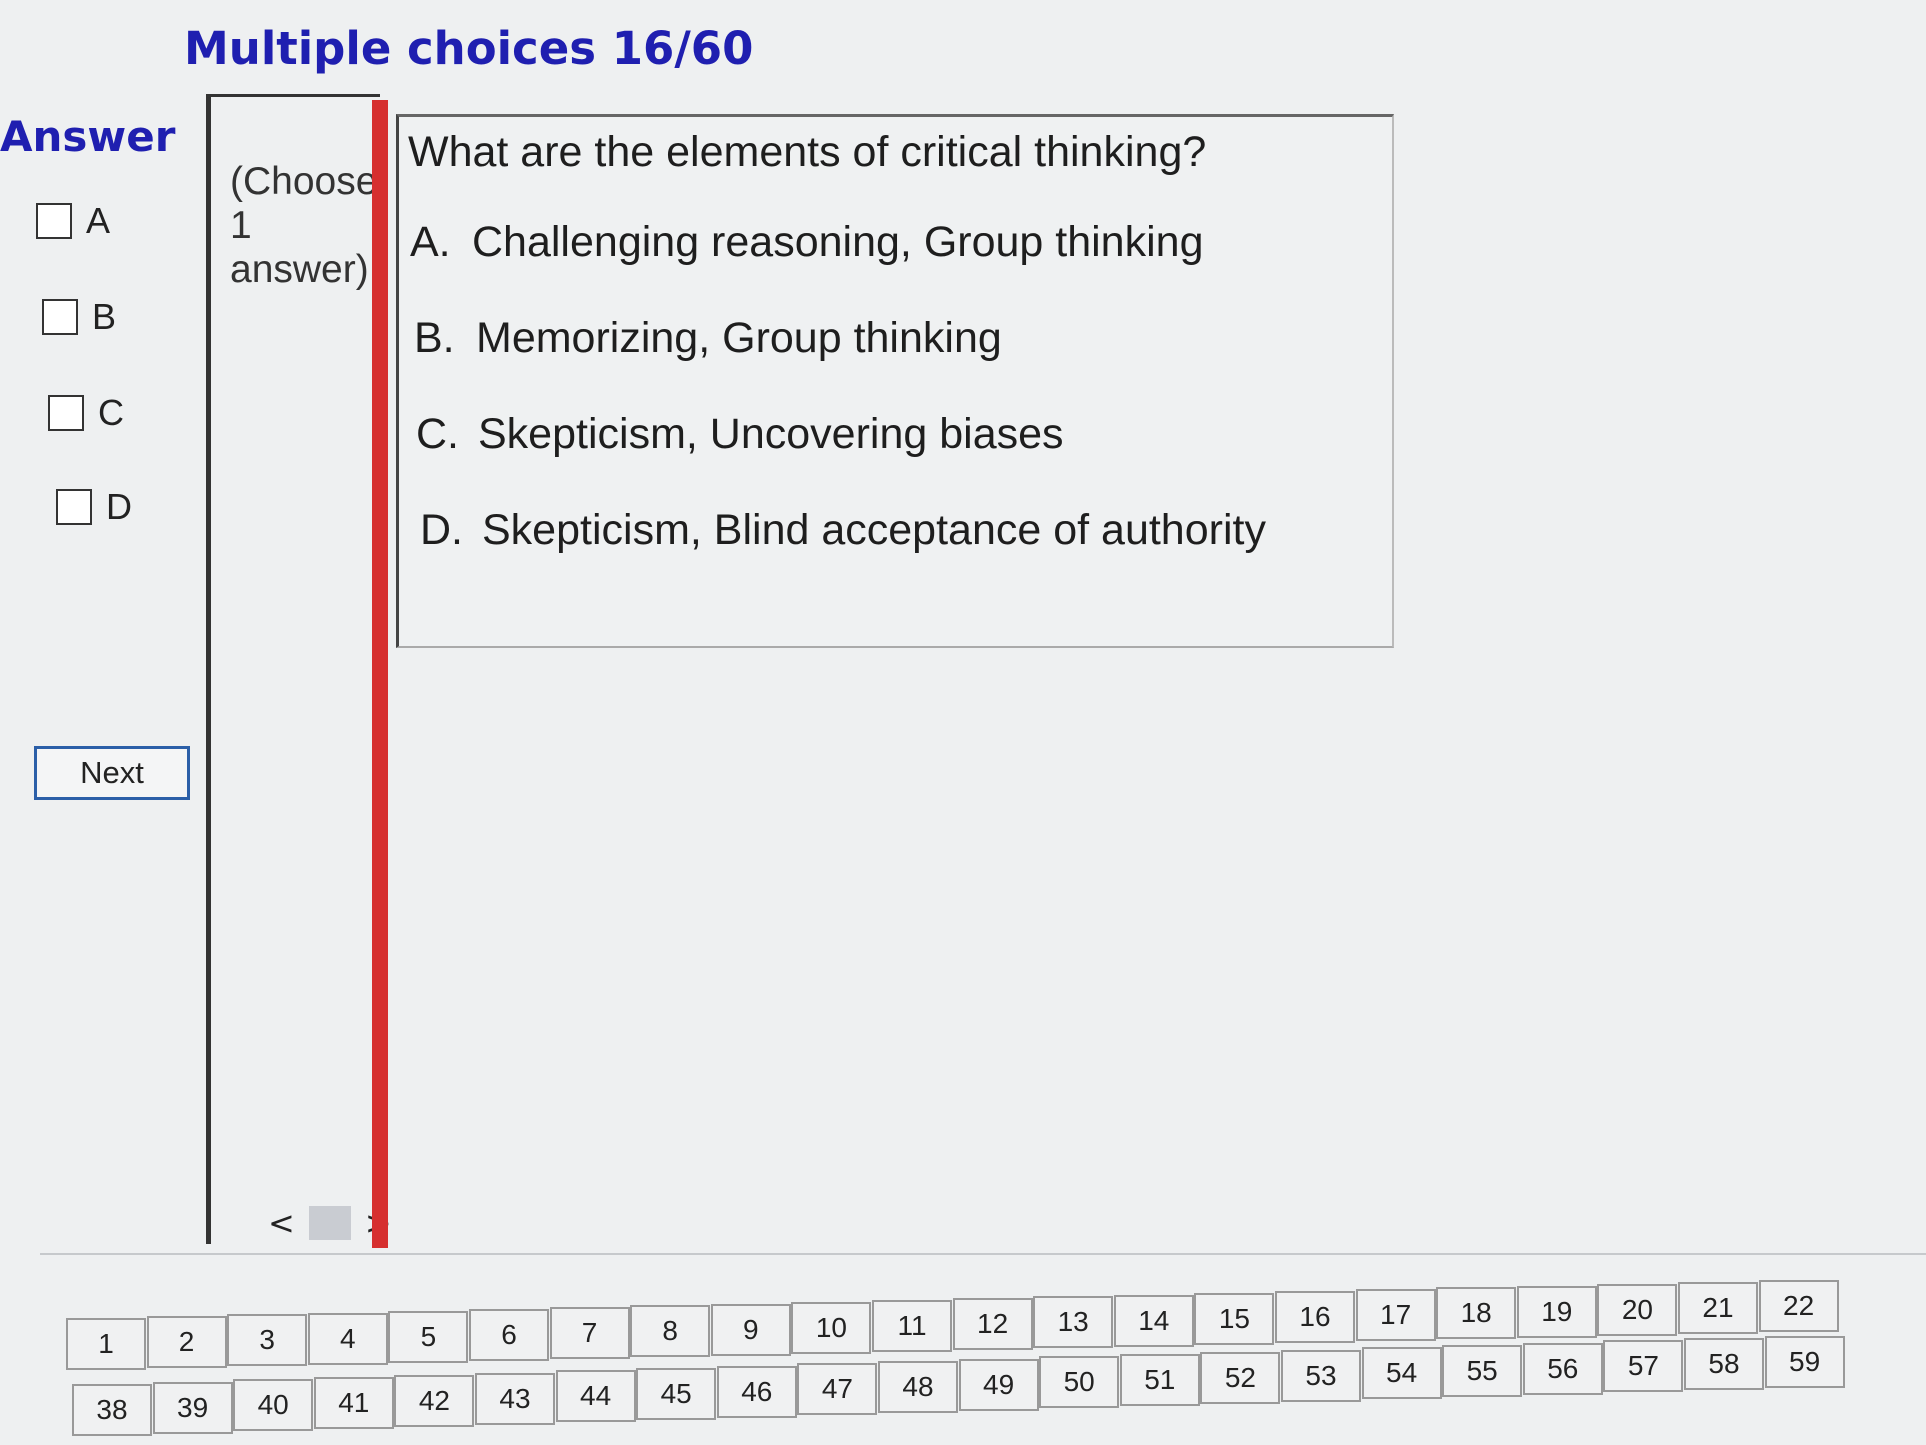  What do you see at coordinates (267, 1340) in the screenshot?
I see `question-nav-button-3: 3` at bounding box center [267, 1340].